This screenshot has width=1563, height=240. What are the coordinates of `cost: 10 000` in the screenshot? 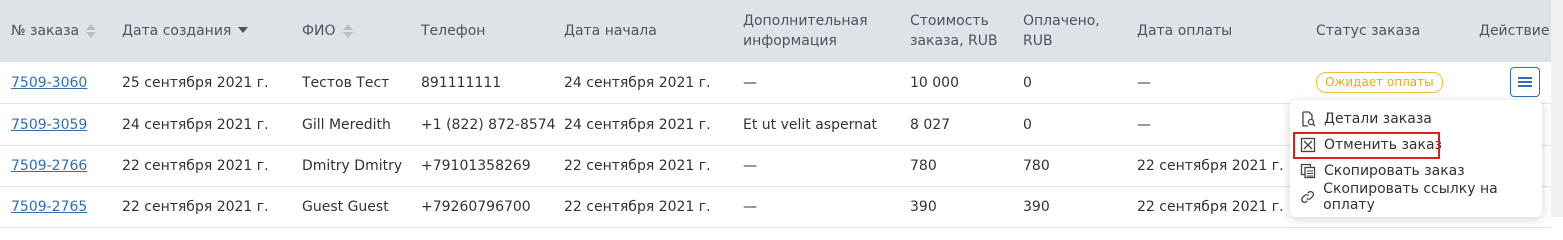 It's located at (934, 82).